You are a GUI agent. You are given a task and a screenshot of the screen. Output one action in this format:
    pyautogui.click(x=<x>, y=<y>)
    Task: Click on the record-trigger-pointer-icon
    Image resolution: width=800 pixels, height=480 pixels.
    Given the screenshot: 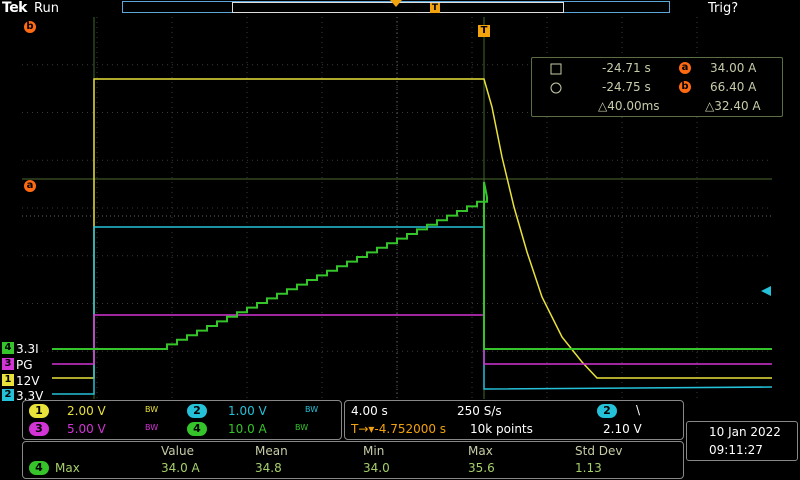 What is the action you would take?
    pyautogui.click(x=396, y=3)
    